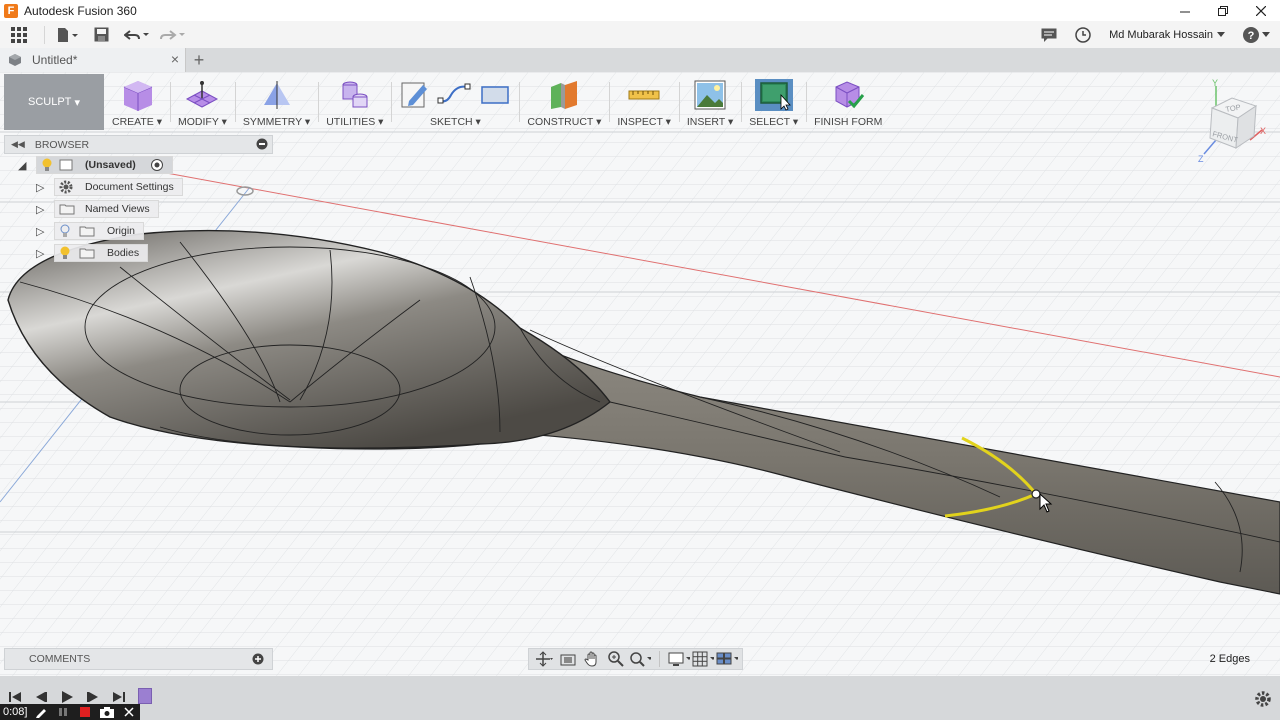  Describe the element at coordinates (351, 122) in the screenshot. I see `utilities-label: UTILITIES` at that location.